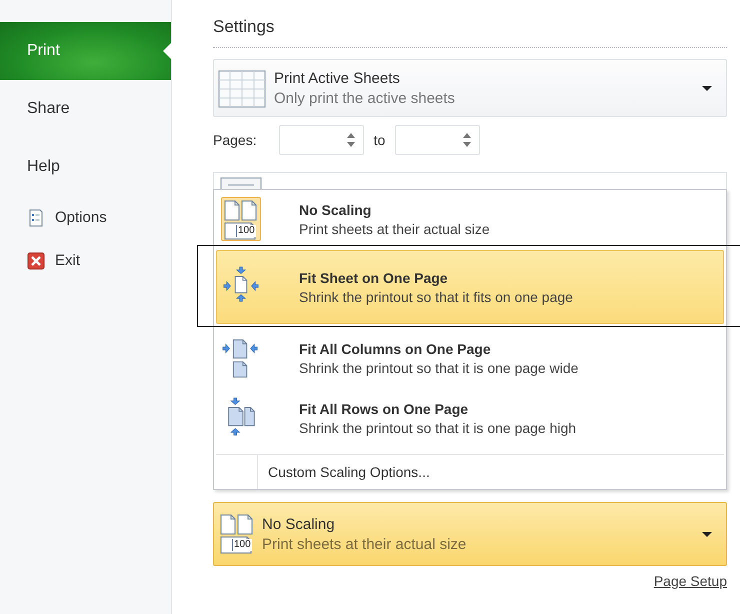 Image resolution: width=740 pixels, height=614 pixels. Describe the element at coordinates (85, 51) in the screenshot. I see `nav-tab: Print` at that location.